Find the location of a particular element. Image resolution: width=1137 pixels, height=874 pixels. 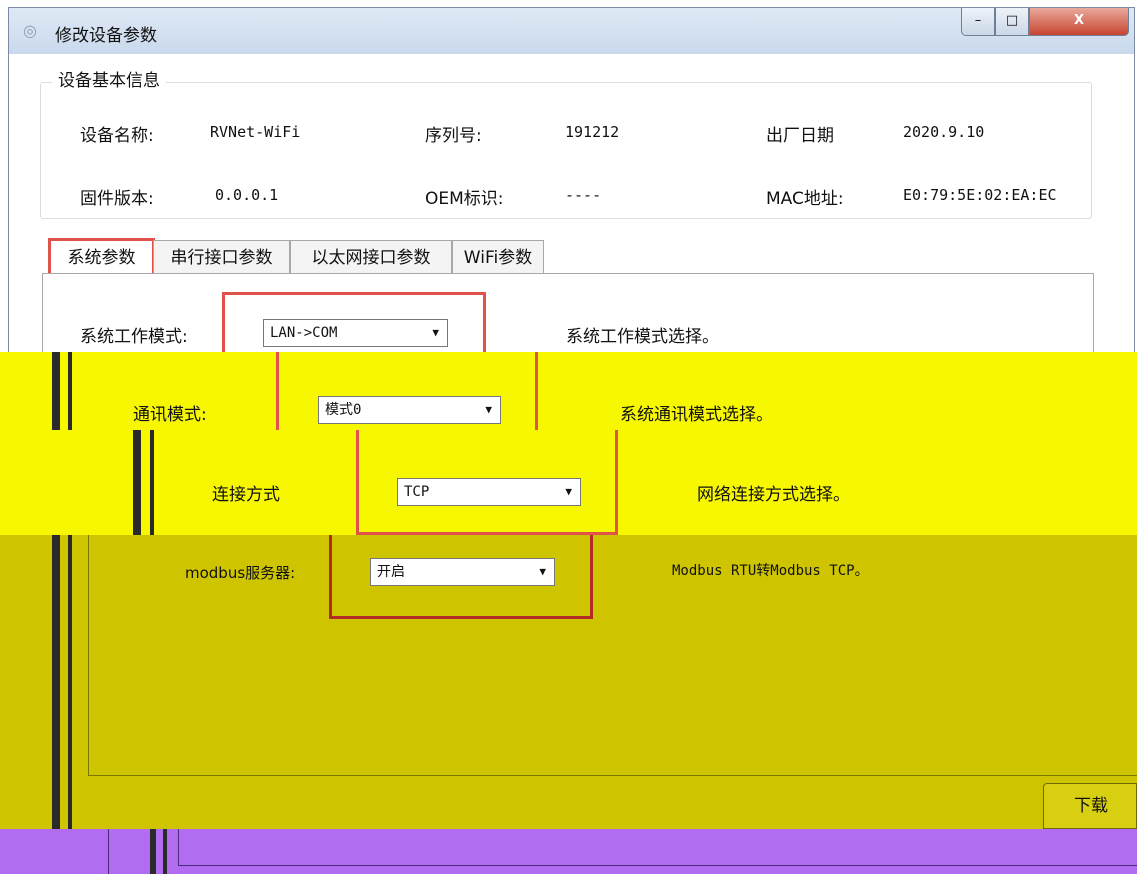

factory-date-value: 2020.9.10 is located at coordinates (944, 132).